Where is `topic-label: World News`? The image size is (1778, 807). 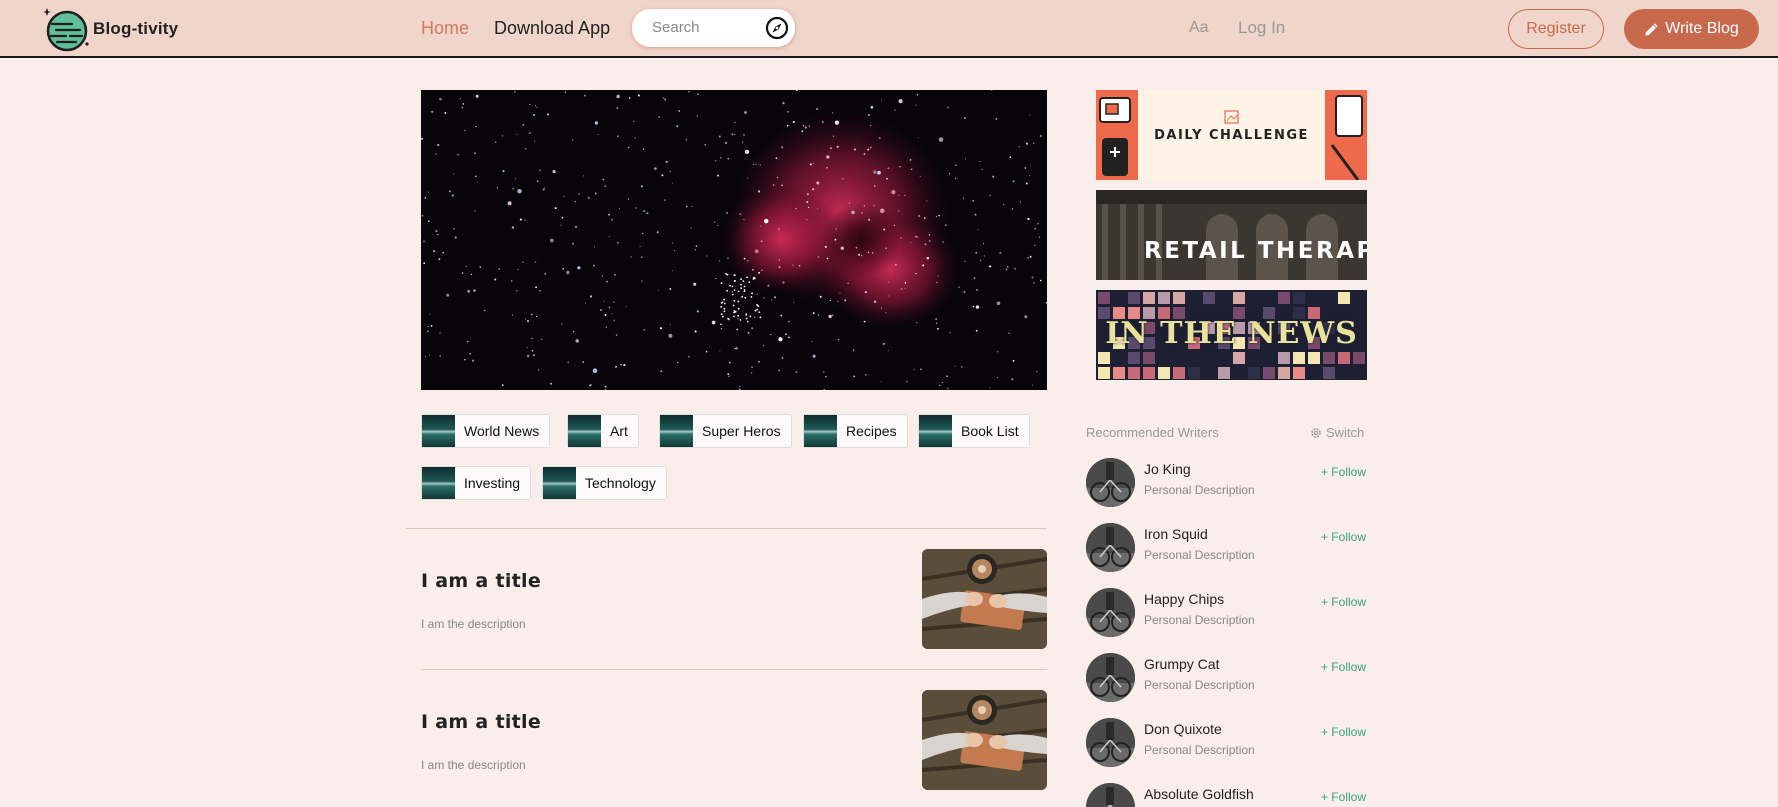
topic-label: World News is located at coordinates (502, 431).